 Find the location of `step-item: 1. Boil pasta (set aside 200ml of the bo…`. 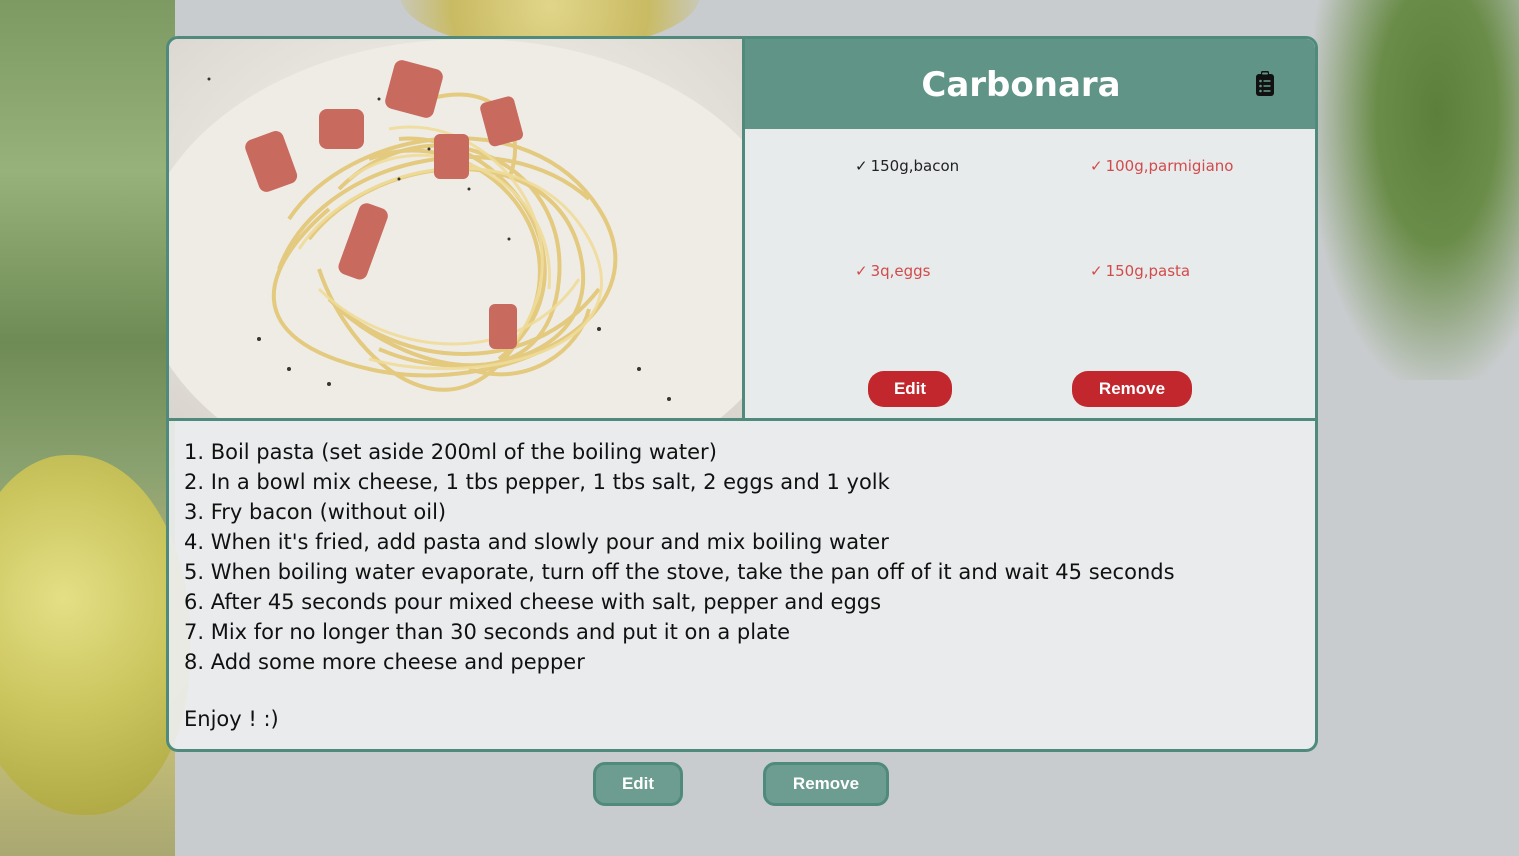

step-item: 1. Boil pasta (set aside 200ml of the bo… is located at coordinates (450, 452).